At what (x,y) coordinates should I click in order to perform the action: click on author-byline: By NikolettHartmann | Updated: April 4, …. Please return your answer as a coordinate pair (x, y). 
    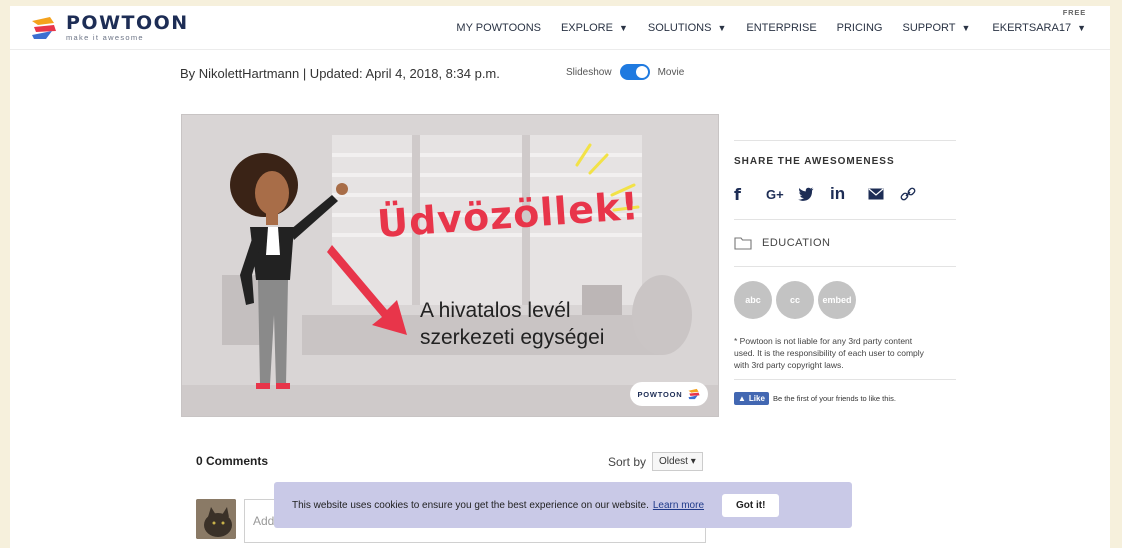
    Looking at the image, I should click on (340, 73).